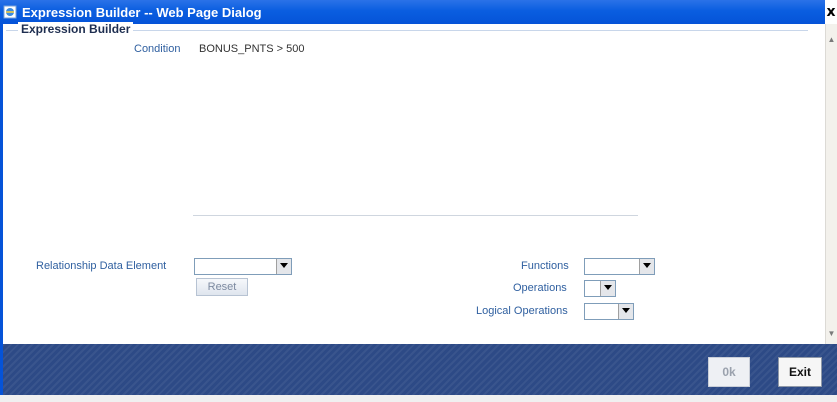 This screenshot has height=402, width=837. I want to click on operations-select, so click(600, 288).